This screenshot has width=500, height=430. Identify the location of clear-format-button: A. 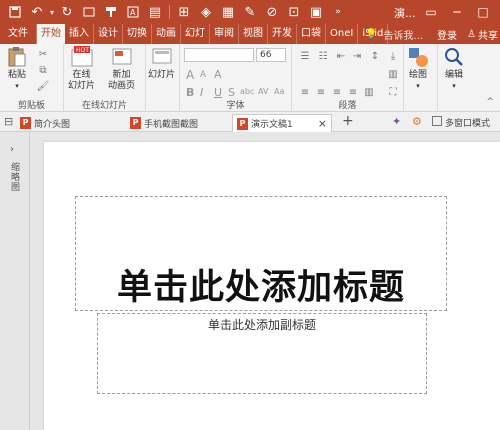
(218, 74).